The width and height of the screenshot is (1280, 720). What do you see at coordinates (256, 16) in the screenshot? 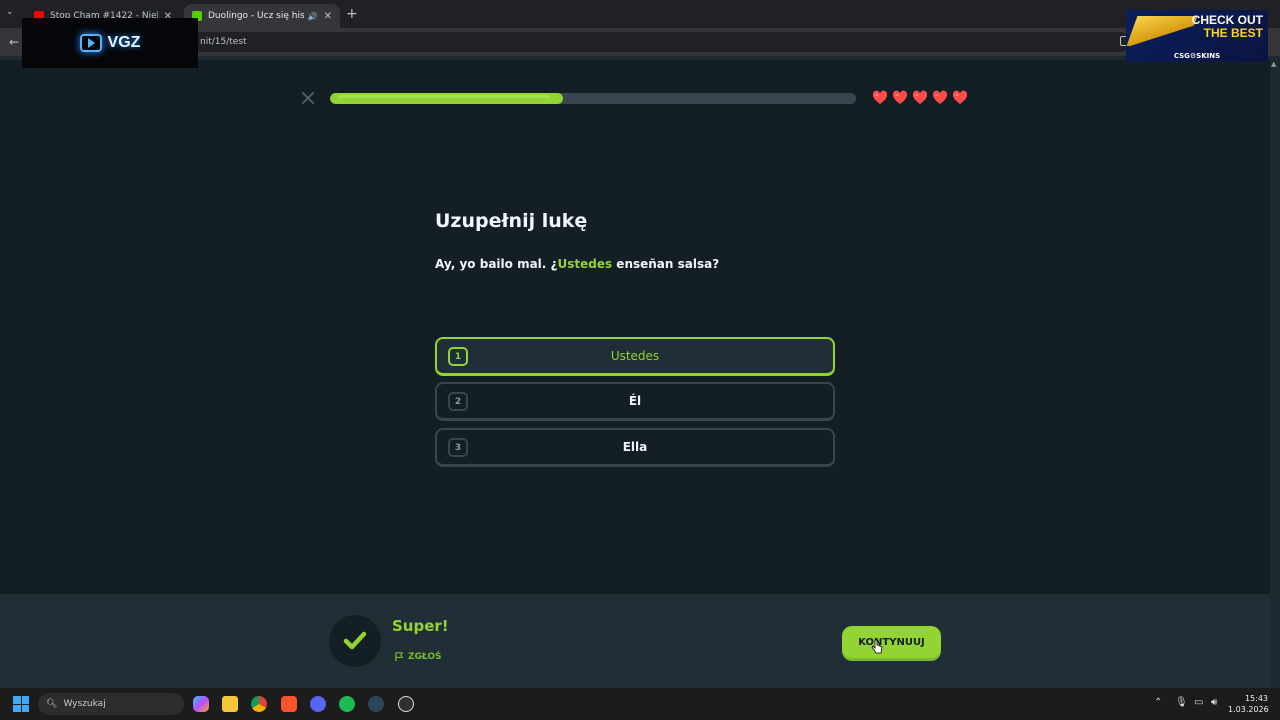
I see `tab-title: Duolingo - Ucz się hiszpańs` at bounding box center [256, 16].